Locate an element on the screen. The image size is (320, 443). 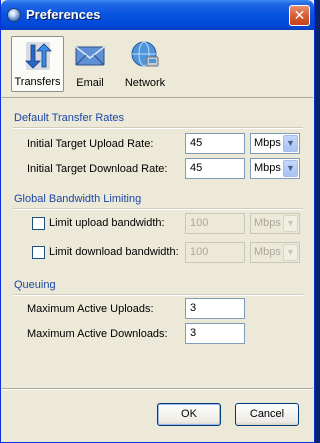
download-rate-label: Initial Target Download Rate: is located at coordinates (97, 169).